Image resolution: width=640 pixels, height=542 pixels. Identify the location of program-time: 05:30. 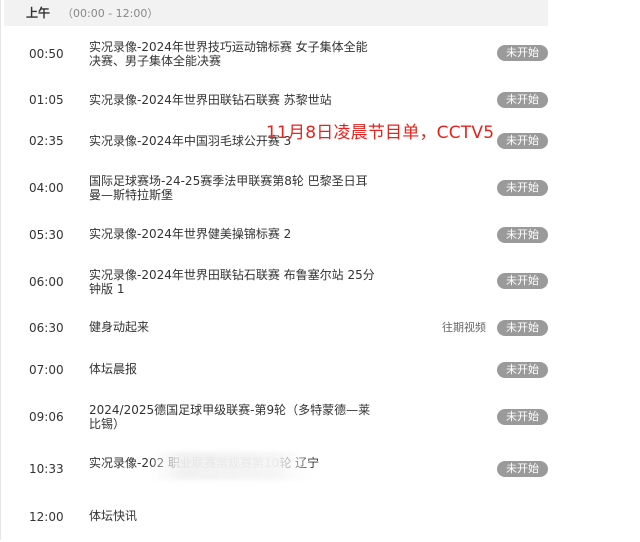
(46, 235).